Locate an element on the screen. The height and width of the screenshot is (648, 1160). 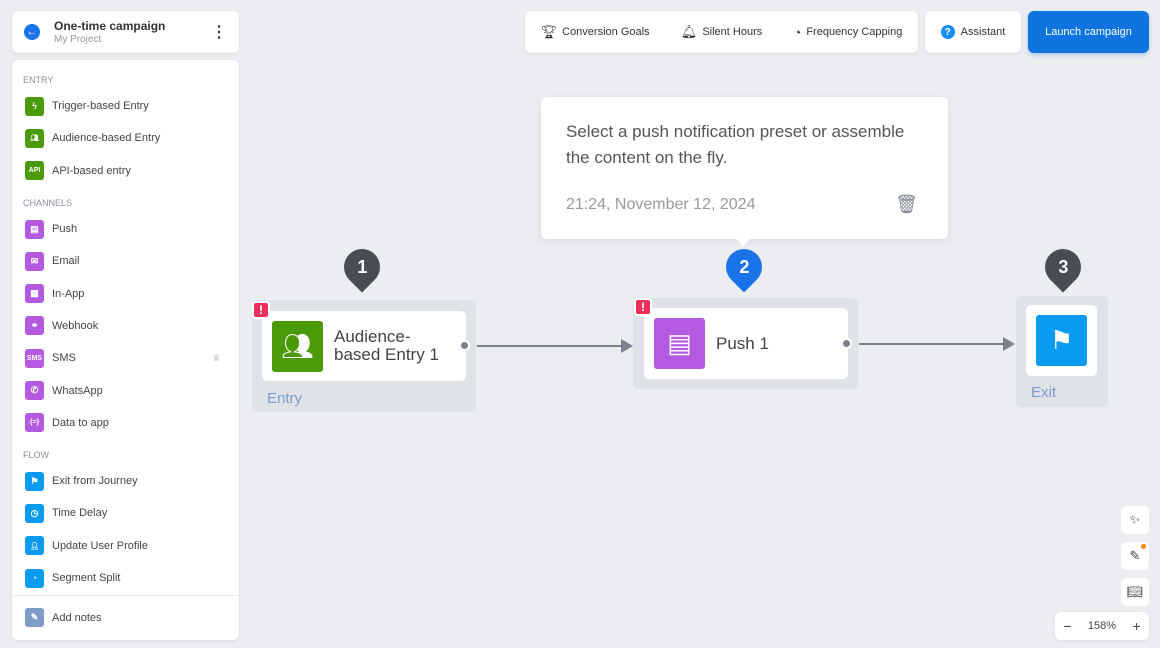
frequency-capping-button: ◔ Frequency Capping is located at coordinates (847, 32).